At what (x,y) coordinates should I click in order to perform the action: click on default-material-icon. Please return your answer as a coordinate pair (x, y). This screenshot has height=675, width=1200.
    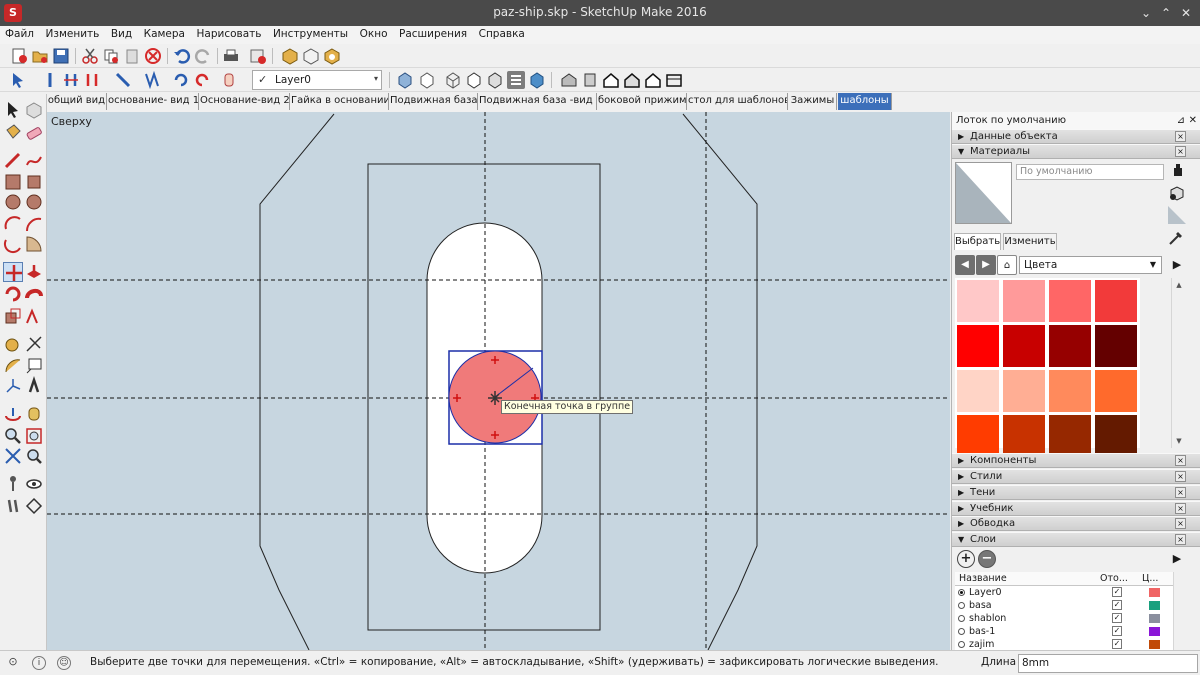
    Looking at the image, I should click on (1177, 215).